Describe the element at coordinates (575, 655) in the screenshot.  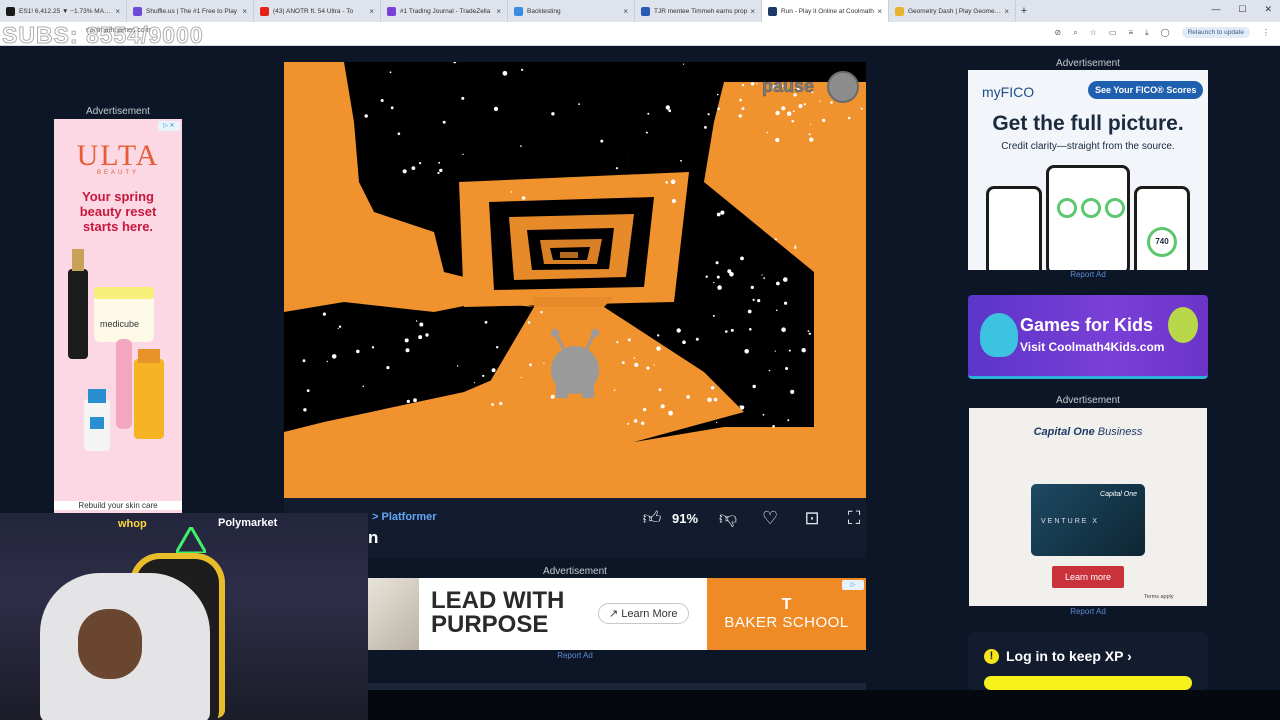
I see `report-ad-link: Report Ad` at that location.